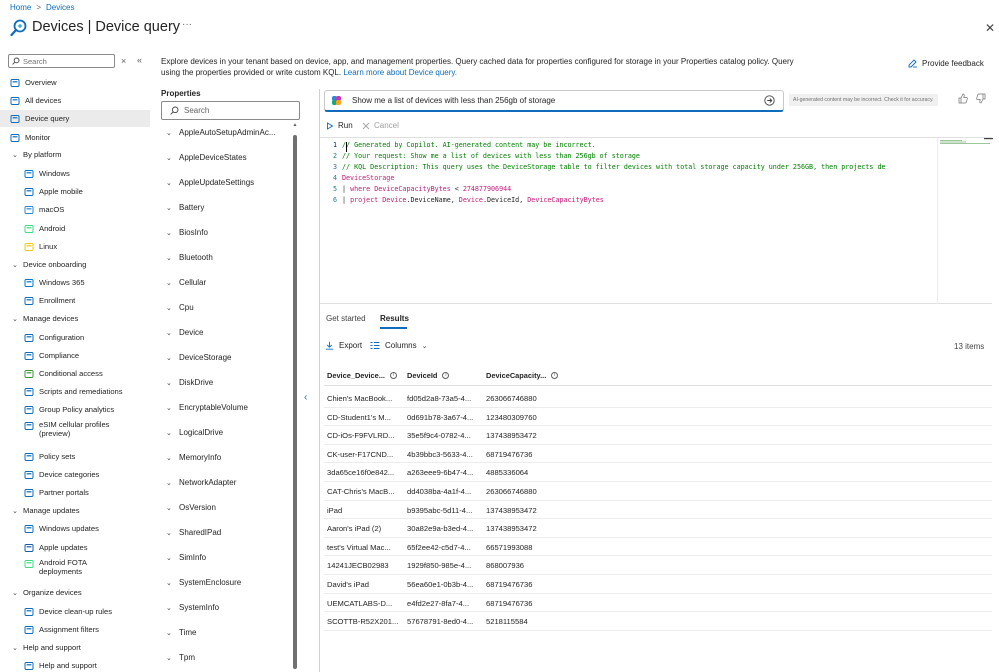  What do you see at coordinates (522, 375) in the screenshot?
I see `column-header: DeviceCapacity... i` at bounding box center [522, 375].